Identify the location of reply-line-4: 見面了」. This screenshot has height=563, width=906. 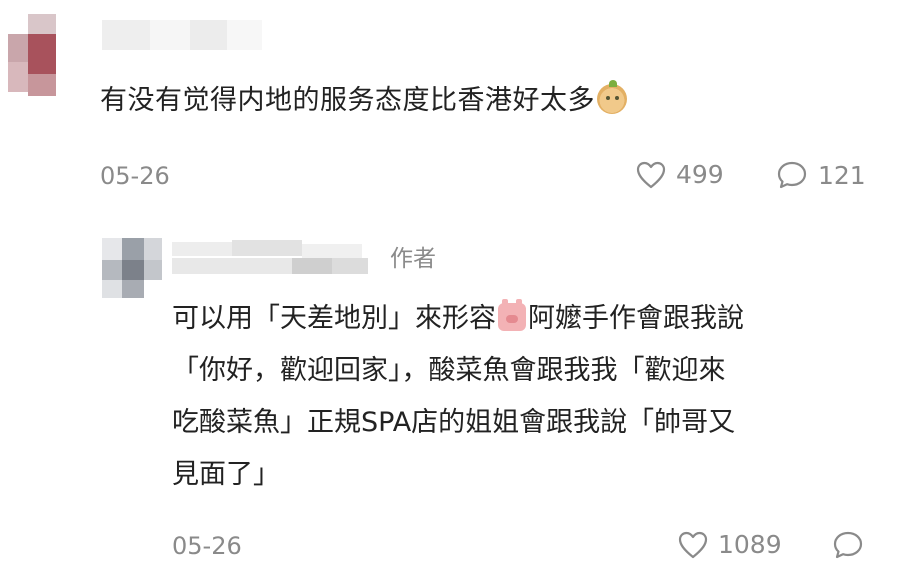
(226, 474).